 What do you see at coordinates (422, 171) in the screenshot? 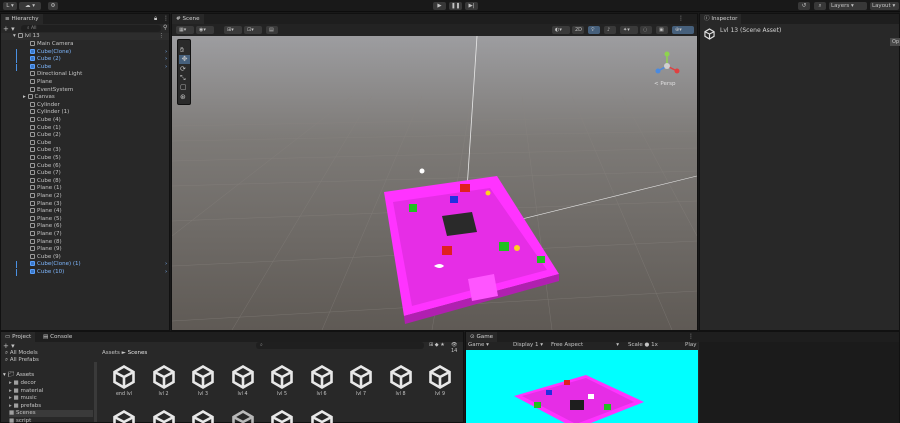
I see `light-gizmo-icon` at bounding box center [422, 171].